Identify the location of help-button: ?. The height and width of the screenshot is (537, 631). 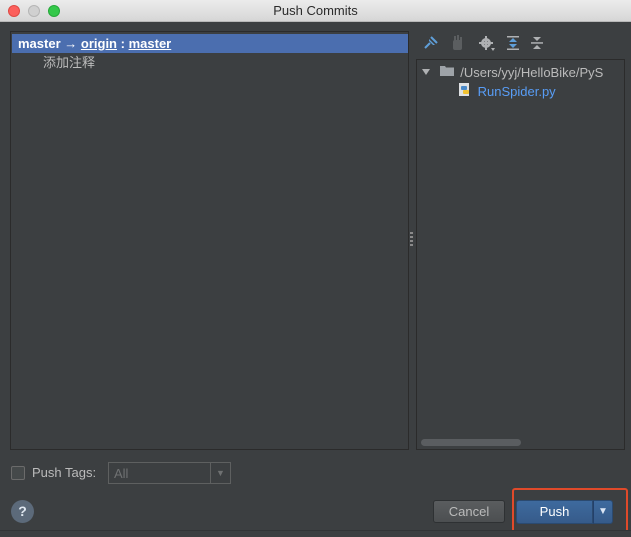
(22, 511).